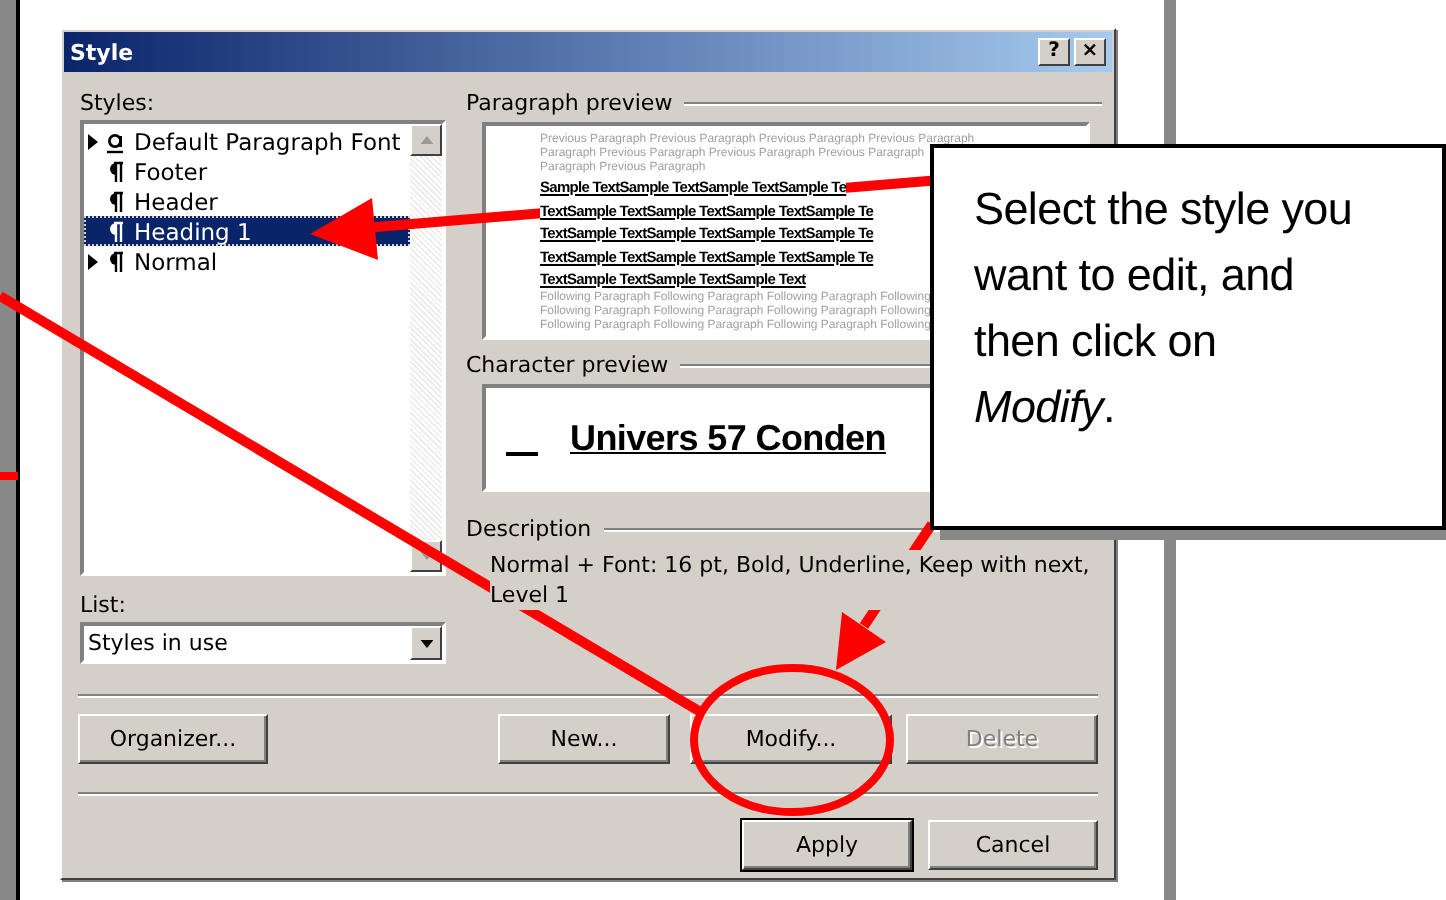 The height and width of the screenshot is (900, 1446). Describe the element at coordinates (263, 643) in the screenshot. I see `list-dropdown: Styles in use` at that location.